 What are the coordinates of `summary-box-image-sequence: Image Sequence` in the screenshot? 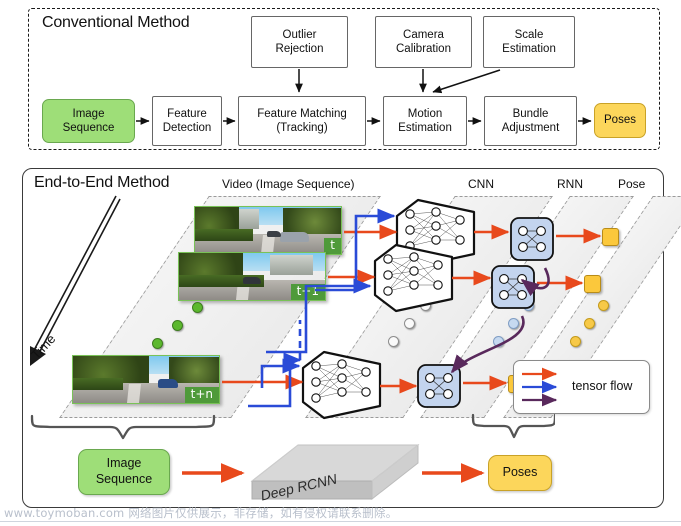 It's located at (124, 472).